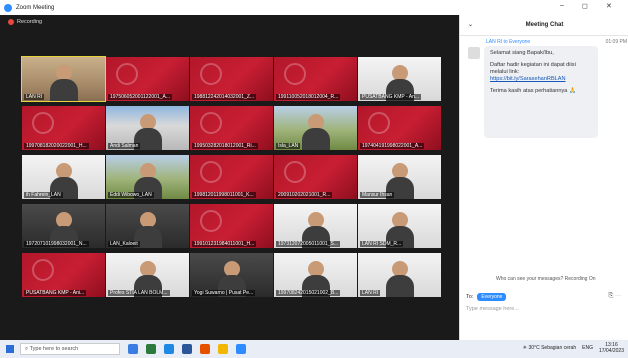  Describe the element at coordinates (553, 348) in the screenshot. I see `weather-text: 30°C Sebagian cerah` at that location.